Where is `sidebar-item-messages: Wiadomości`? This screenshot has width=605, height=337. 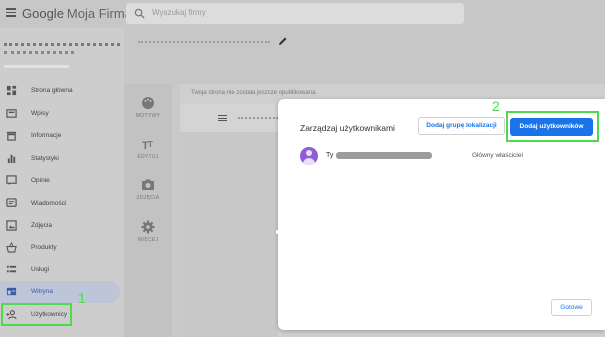
sidebar-item-messages: Wiadomości is located at coordinates (62, 204).